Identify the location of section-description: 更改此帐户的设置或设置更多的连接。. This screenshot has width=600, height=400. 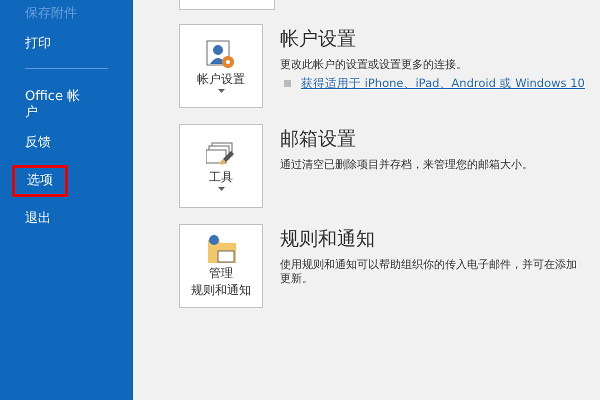
(374, 65).